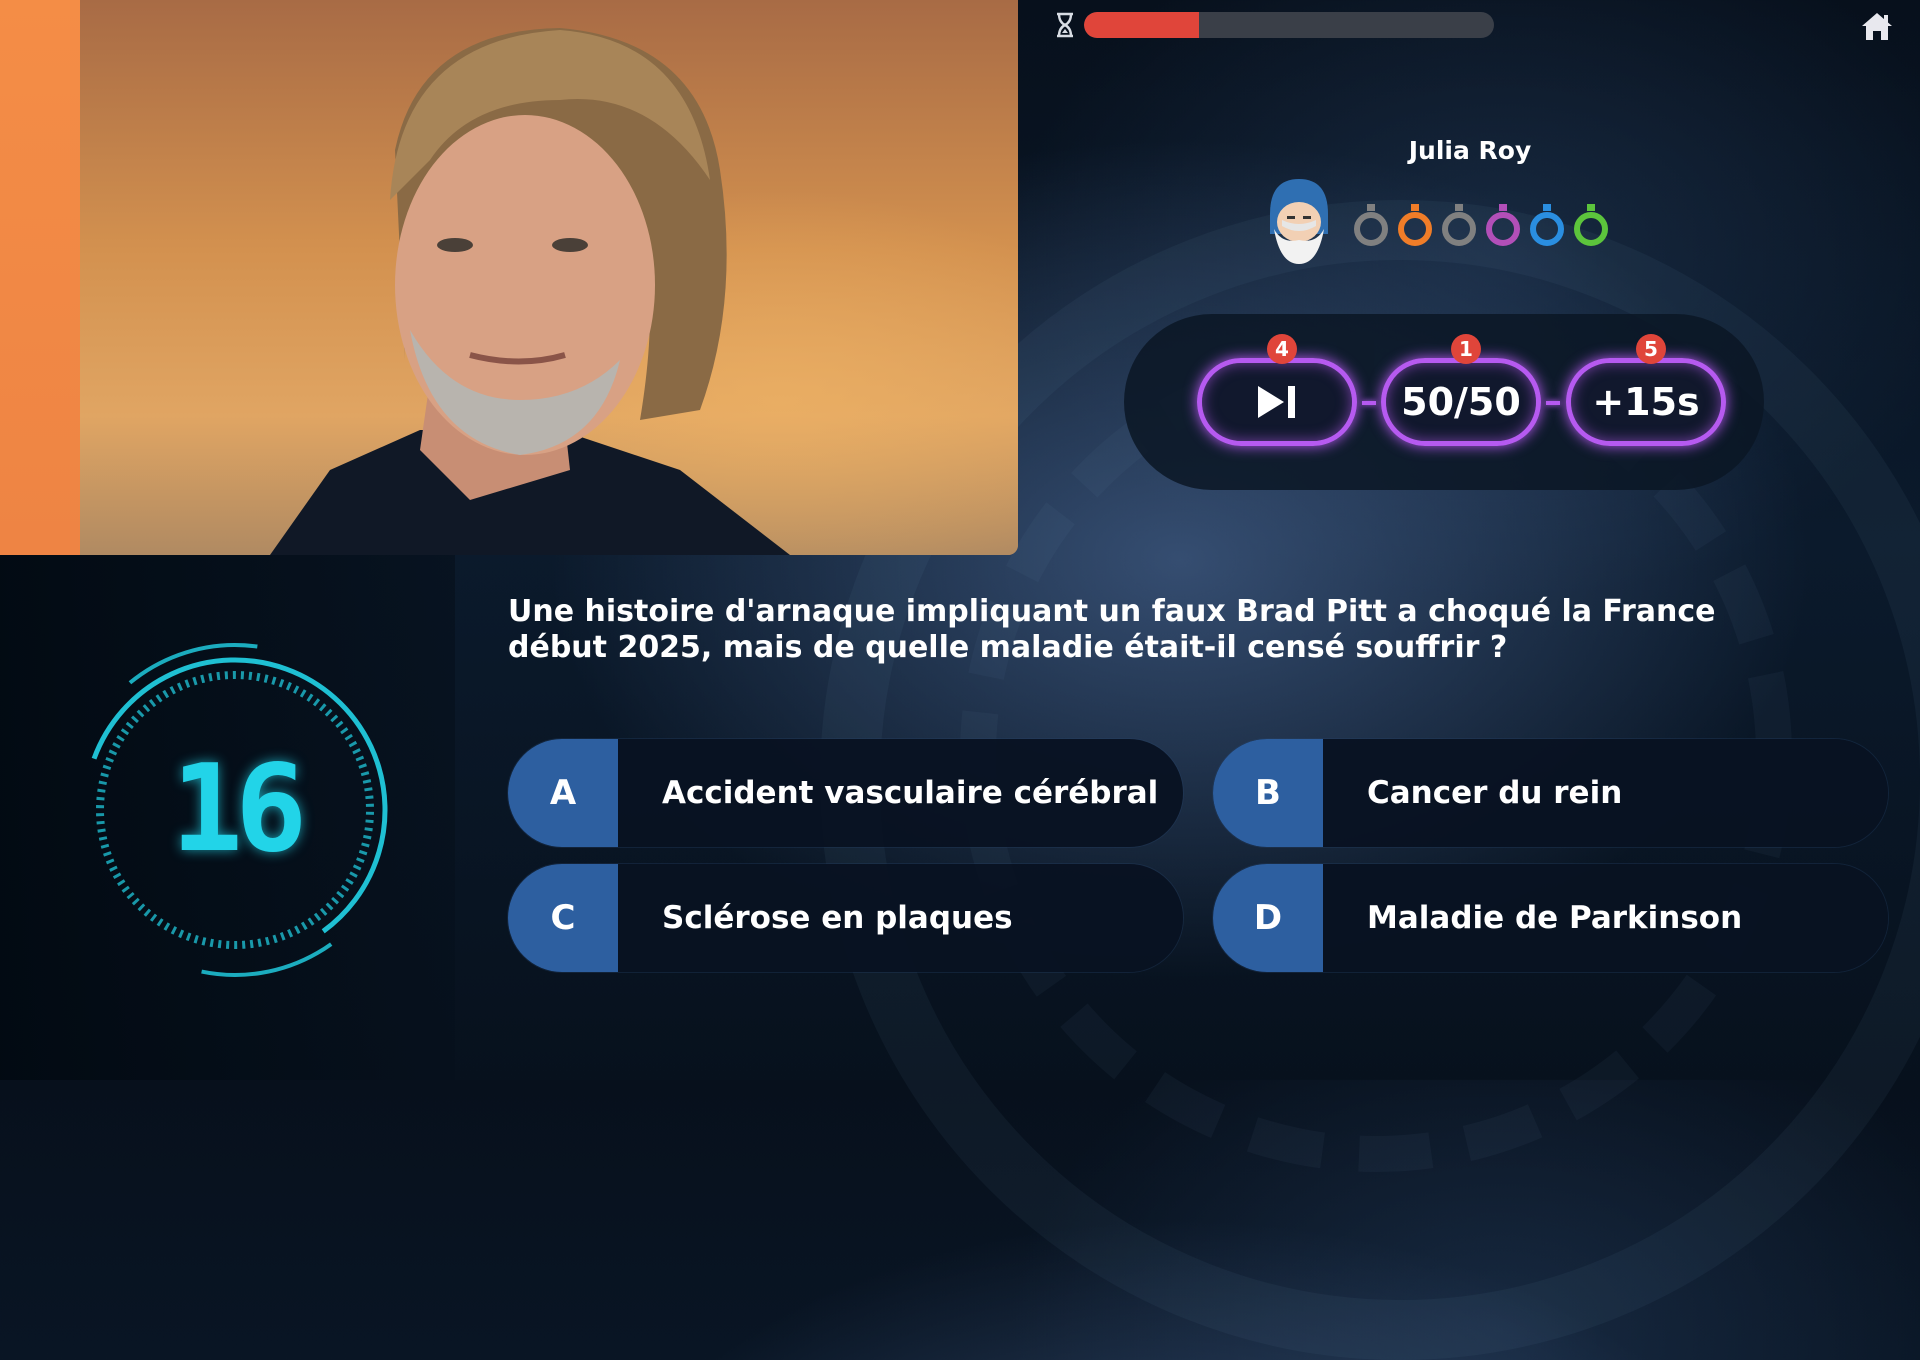 This screenshot has height=1360, width=1920. Describe the element at coordinates (563, 918) in the screenshot. I see `answer-letter: C` at that location.